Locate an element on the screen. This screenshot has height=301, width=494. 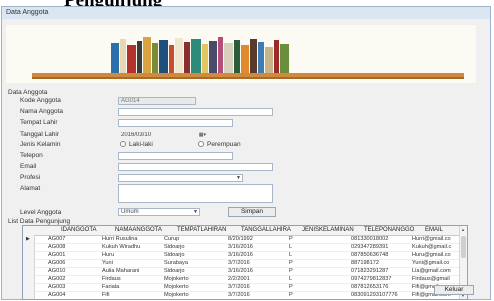
window-title: Data Anggota is located at coordinates (27, 12).